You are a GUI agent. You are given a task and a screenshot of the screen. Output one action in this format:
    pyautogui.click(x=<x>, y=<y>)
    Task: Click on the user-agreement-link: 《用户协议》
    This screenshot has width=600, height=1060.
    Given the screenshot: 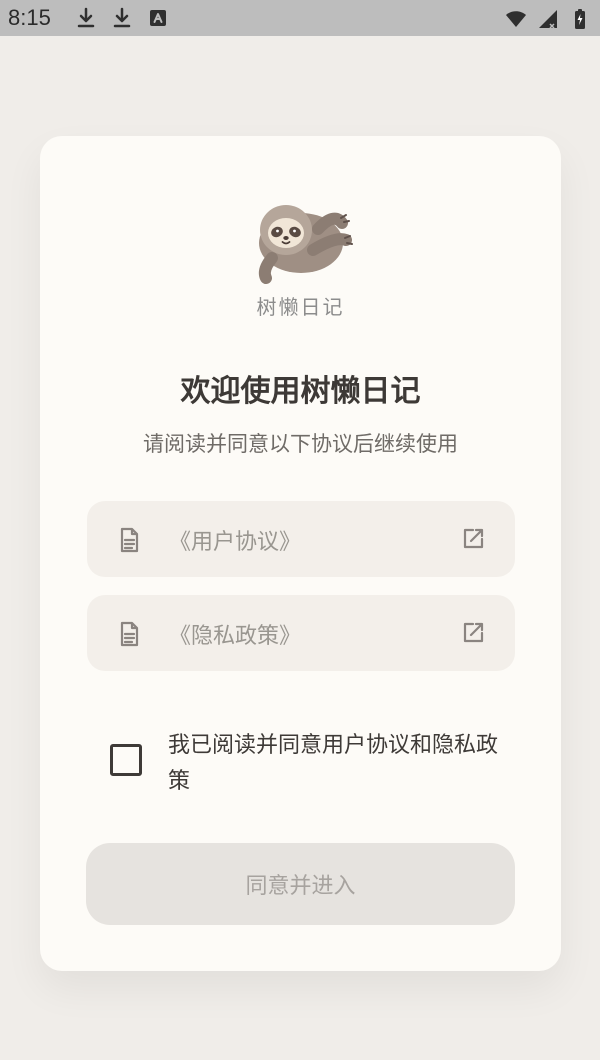 What is the action you would take?
    pyautogui.click(x=301, y=539)
    